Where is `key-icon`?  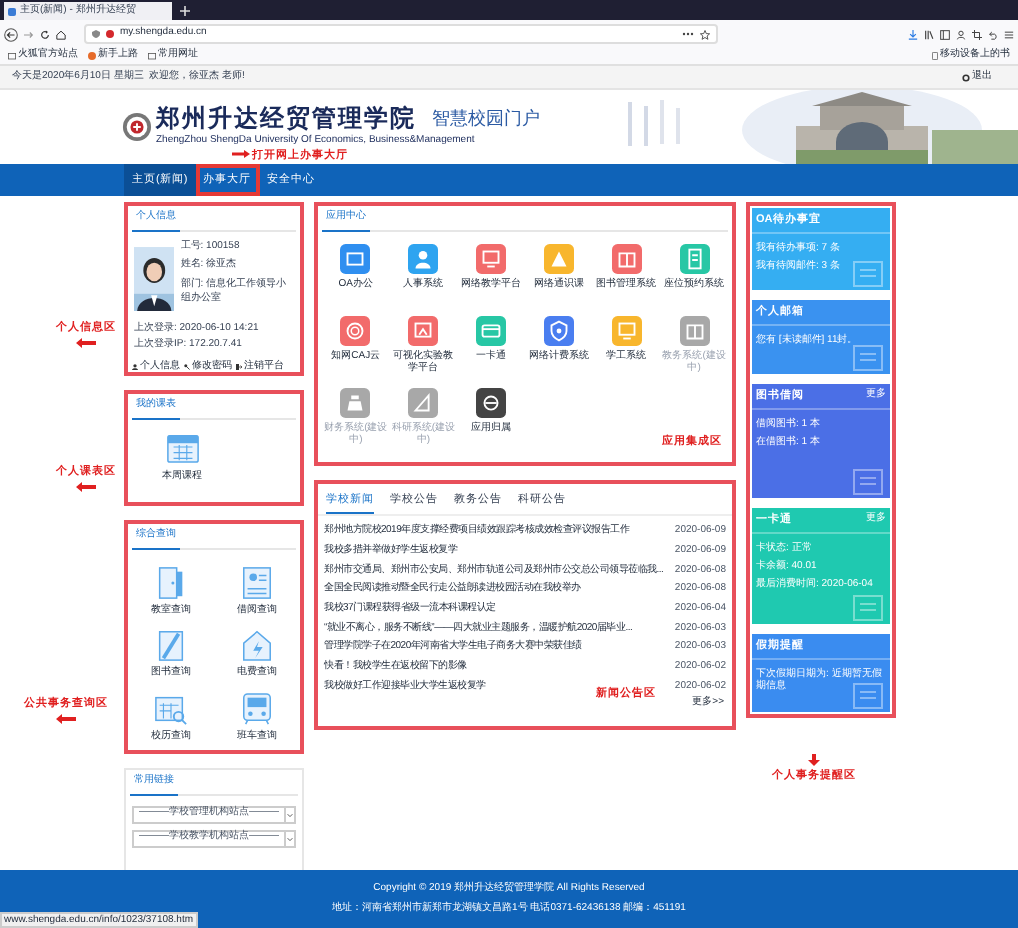 key-icon is located at coordinates (187, 366).